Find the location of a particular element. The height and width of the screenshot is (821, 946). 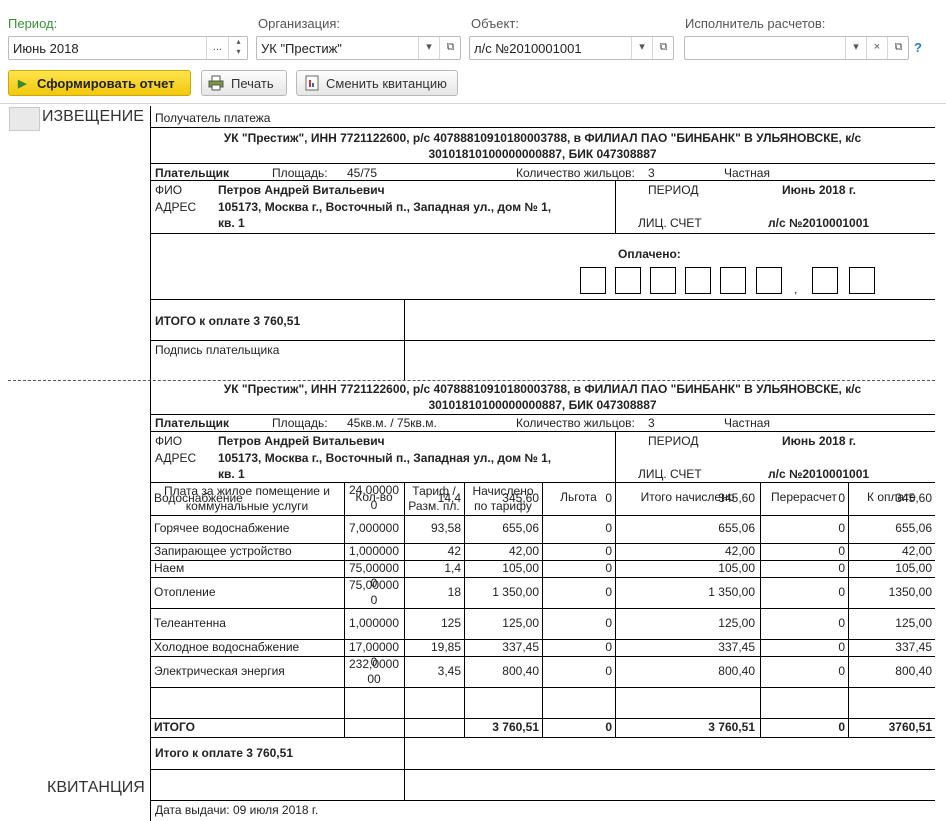

object-open-icon: ⧉ is located at coordinates (663, 48).